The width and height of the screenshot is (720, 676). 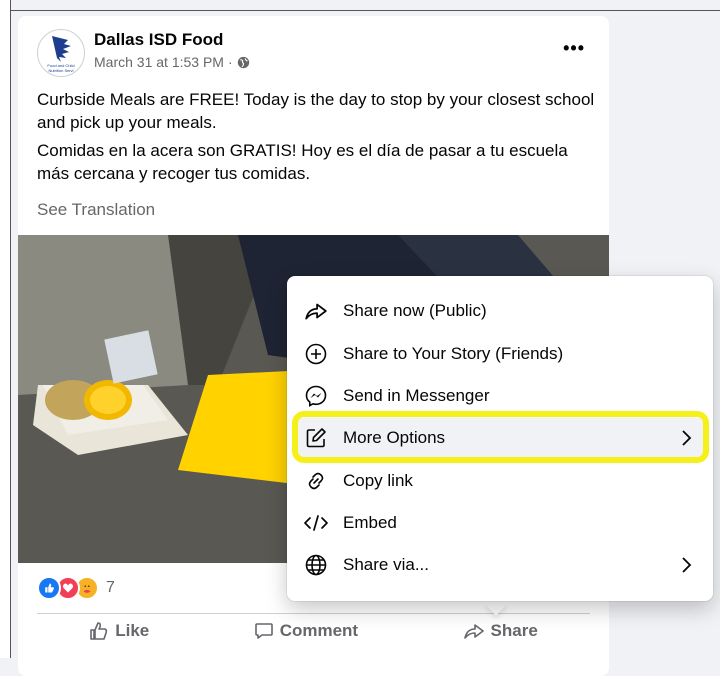 What do you see at coordinates (686, 567) in the screenshot?
I see `chevron-right-icon` at bounding box center [686, 567].